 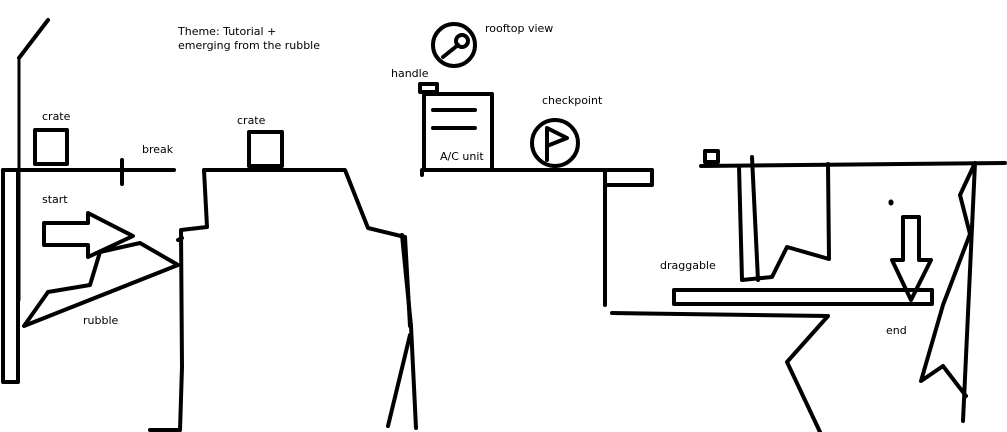 I want to click on theme-line-1: Theme: Tutorial +, so click(x=226, y=31).